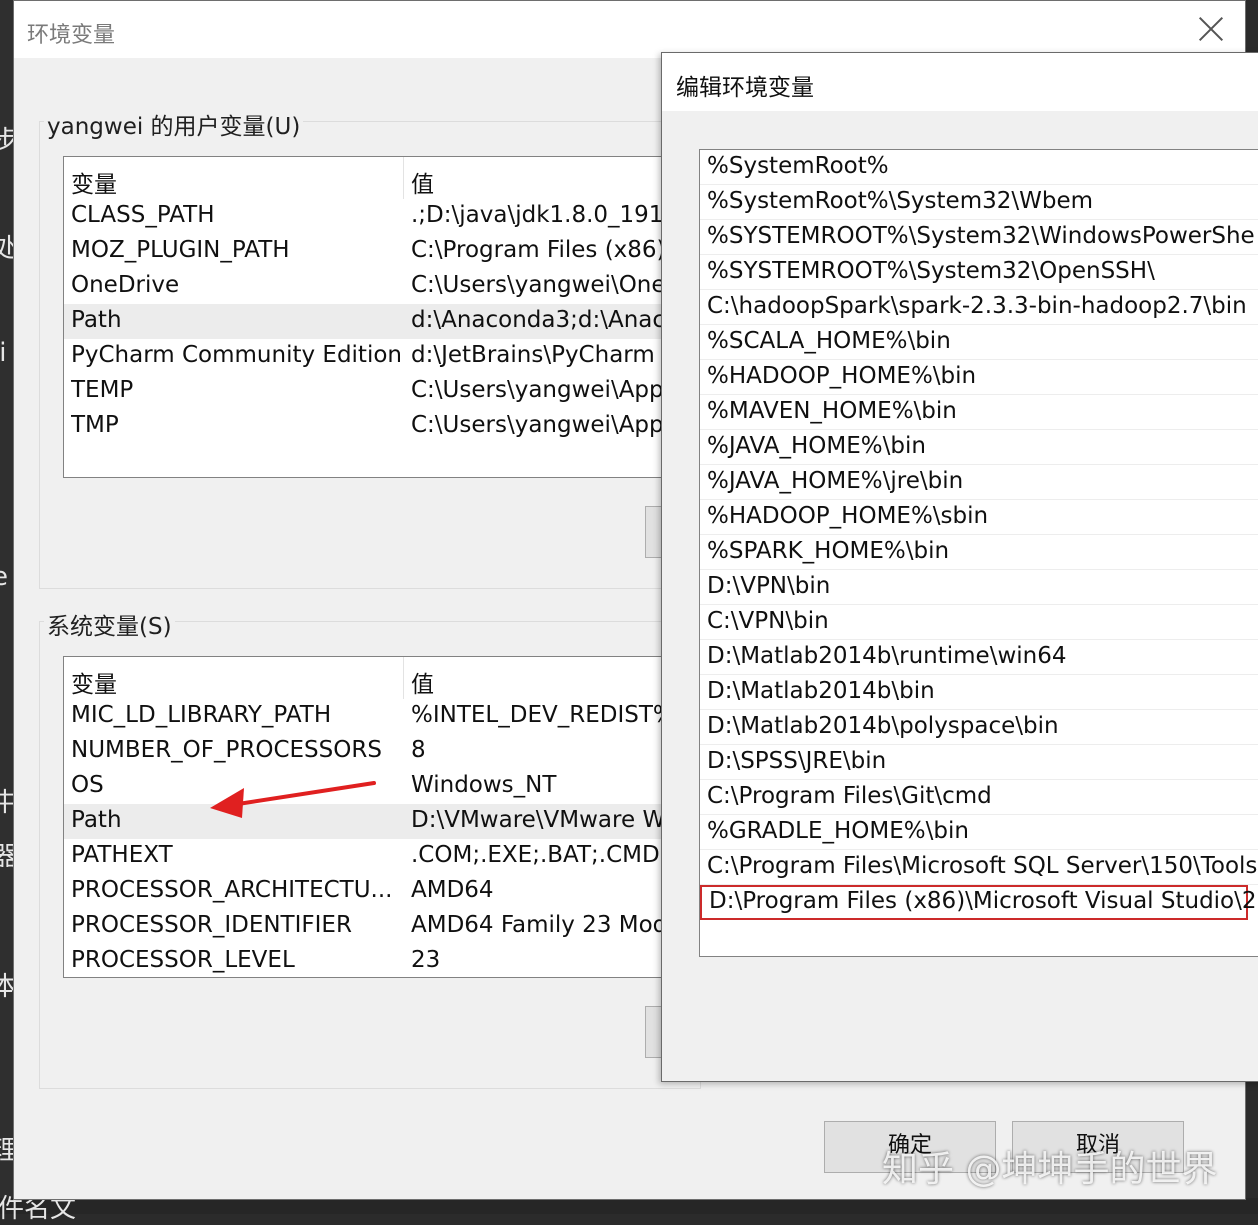  Describe the element at coordinates (143, 215) in the screenshot. I see `variable-name: CLASS_PATH` at that location.